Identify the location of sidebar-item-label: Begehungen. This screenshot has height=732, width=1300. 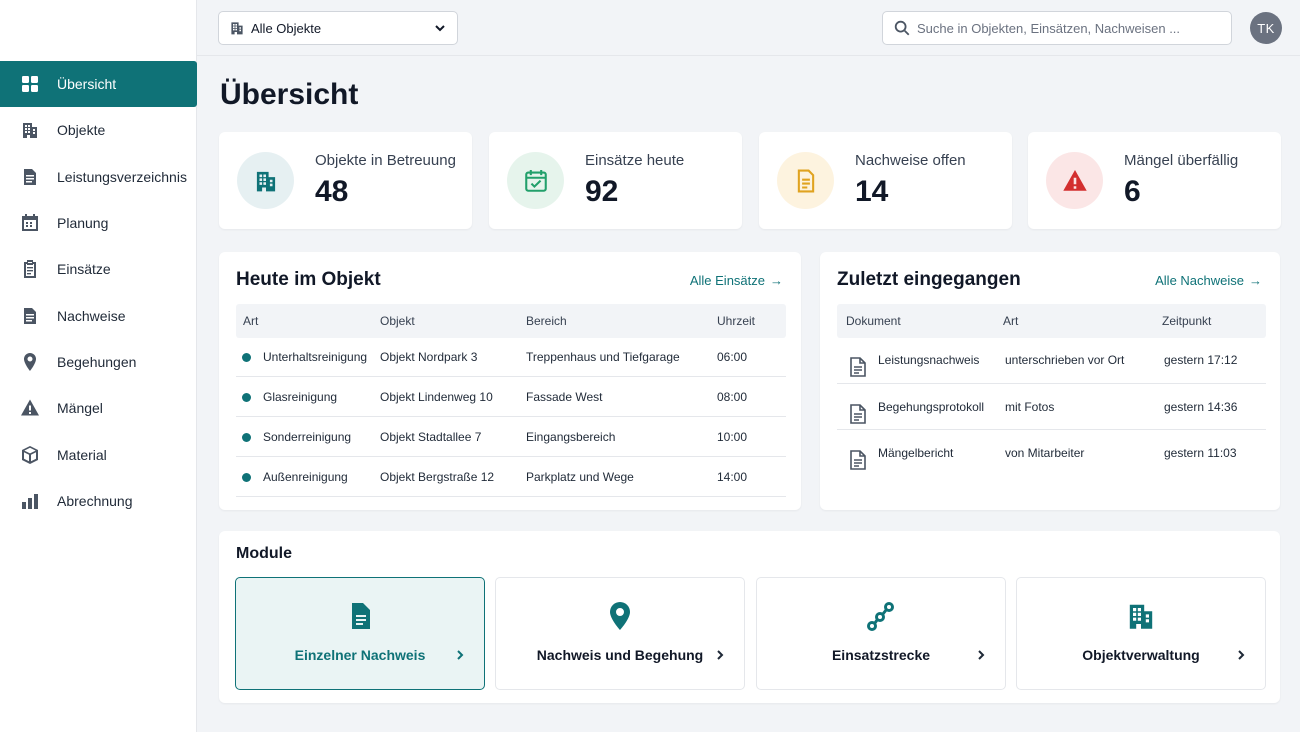
(97, 361).